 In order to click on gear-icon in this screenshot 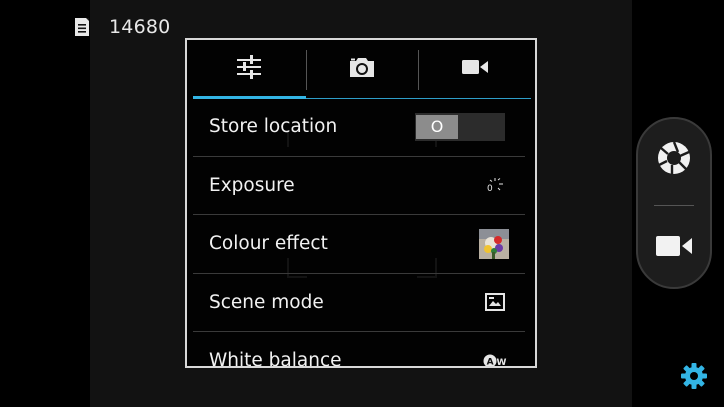, I will do `click(694, 378)`.